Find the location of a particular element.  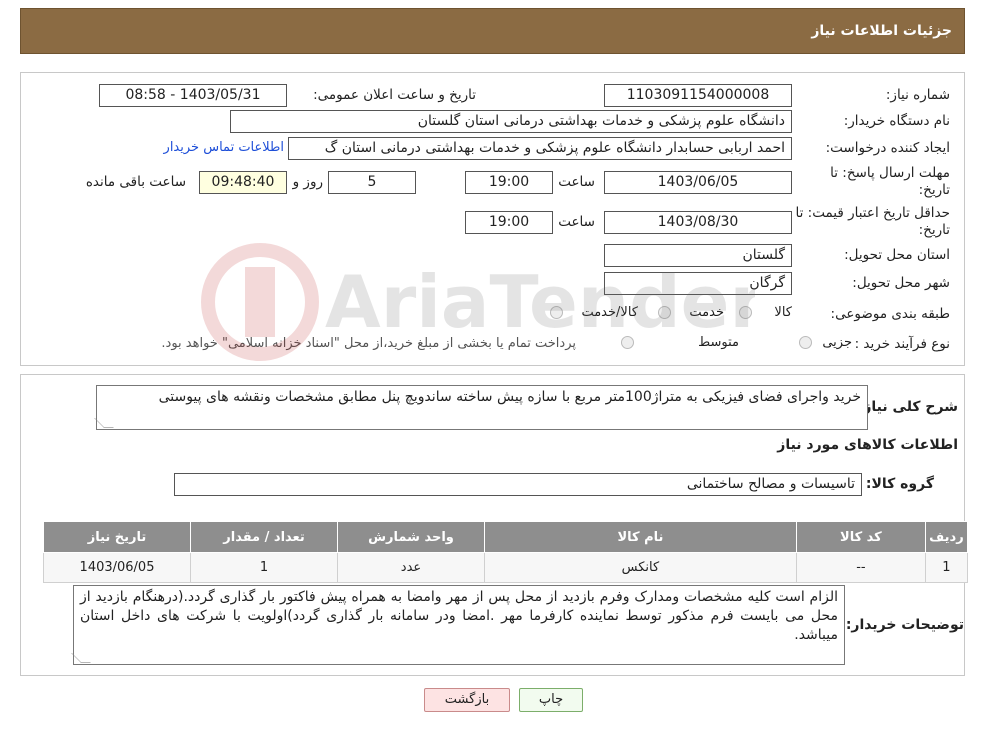

process-option-minor-label: جزیی is located at coordinates (837, 342).